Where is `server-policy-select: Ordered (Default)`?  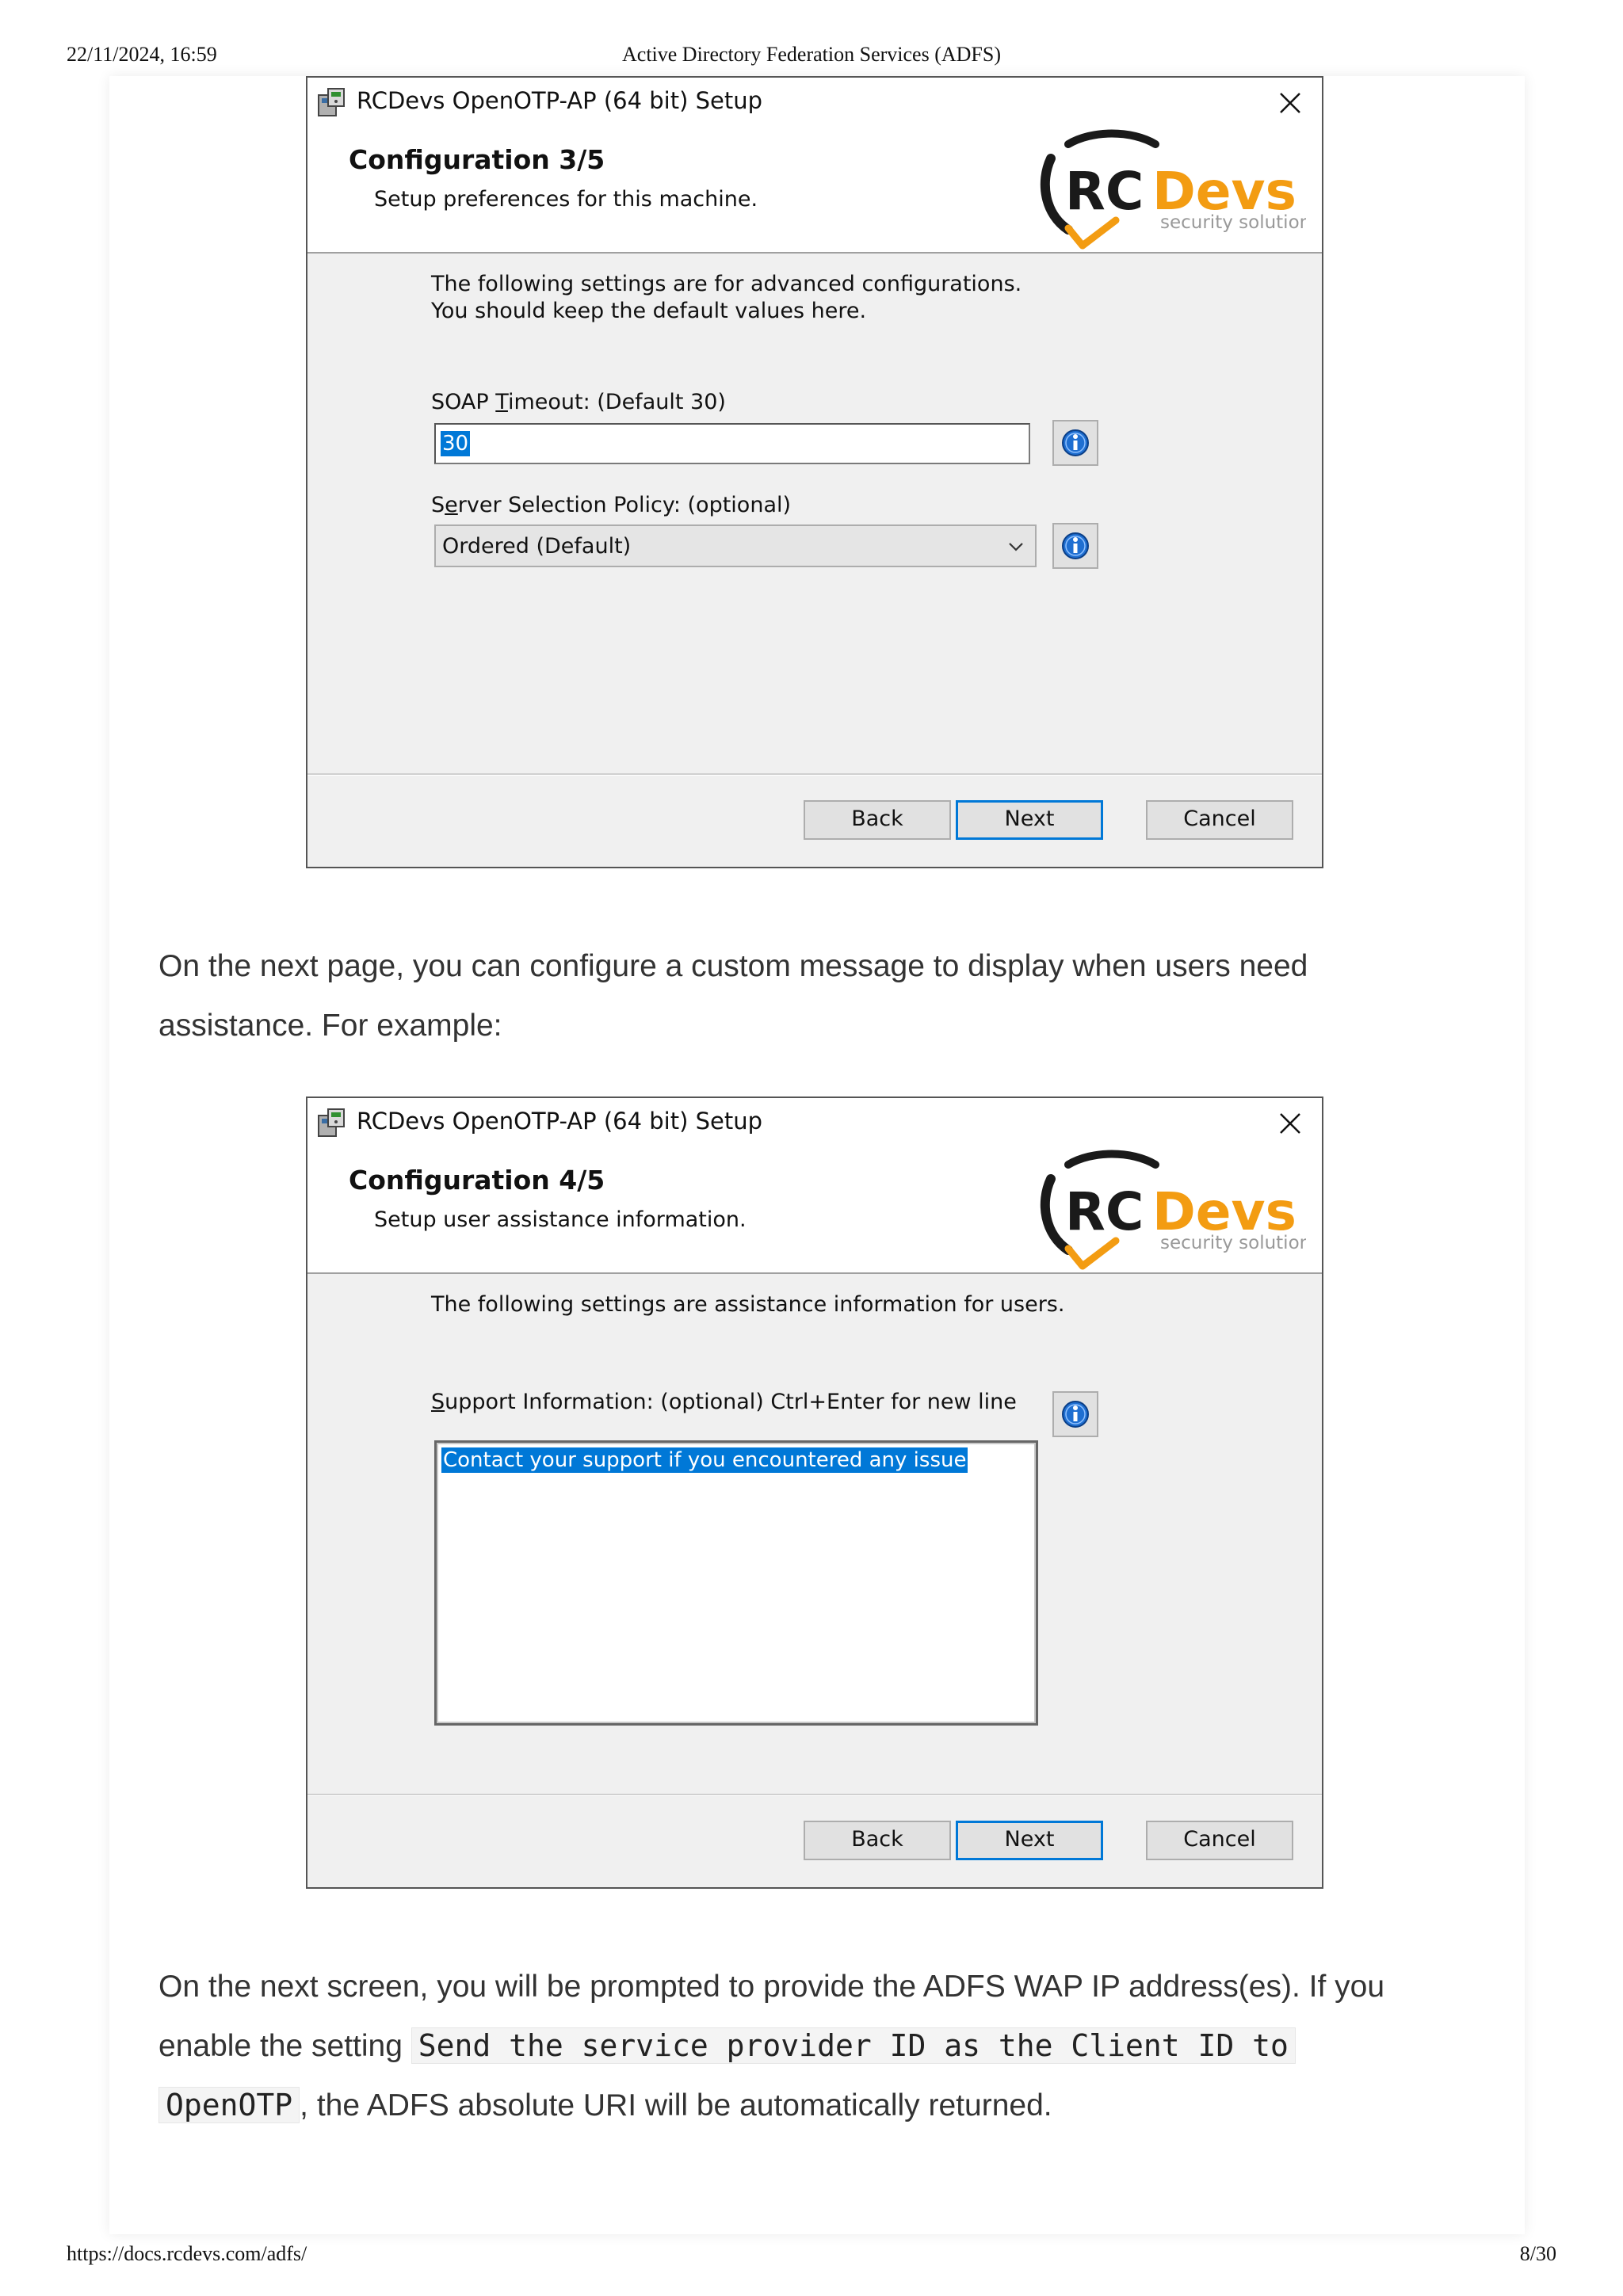 server-policy-select: Ordered (Default) is located at coordinates (736, 545).